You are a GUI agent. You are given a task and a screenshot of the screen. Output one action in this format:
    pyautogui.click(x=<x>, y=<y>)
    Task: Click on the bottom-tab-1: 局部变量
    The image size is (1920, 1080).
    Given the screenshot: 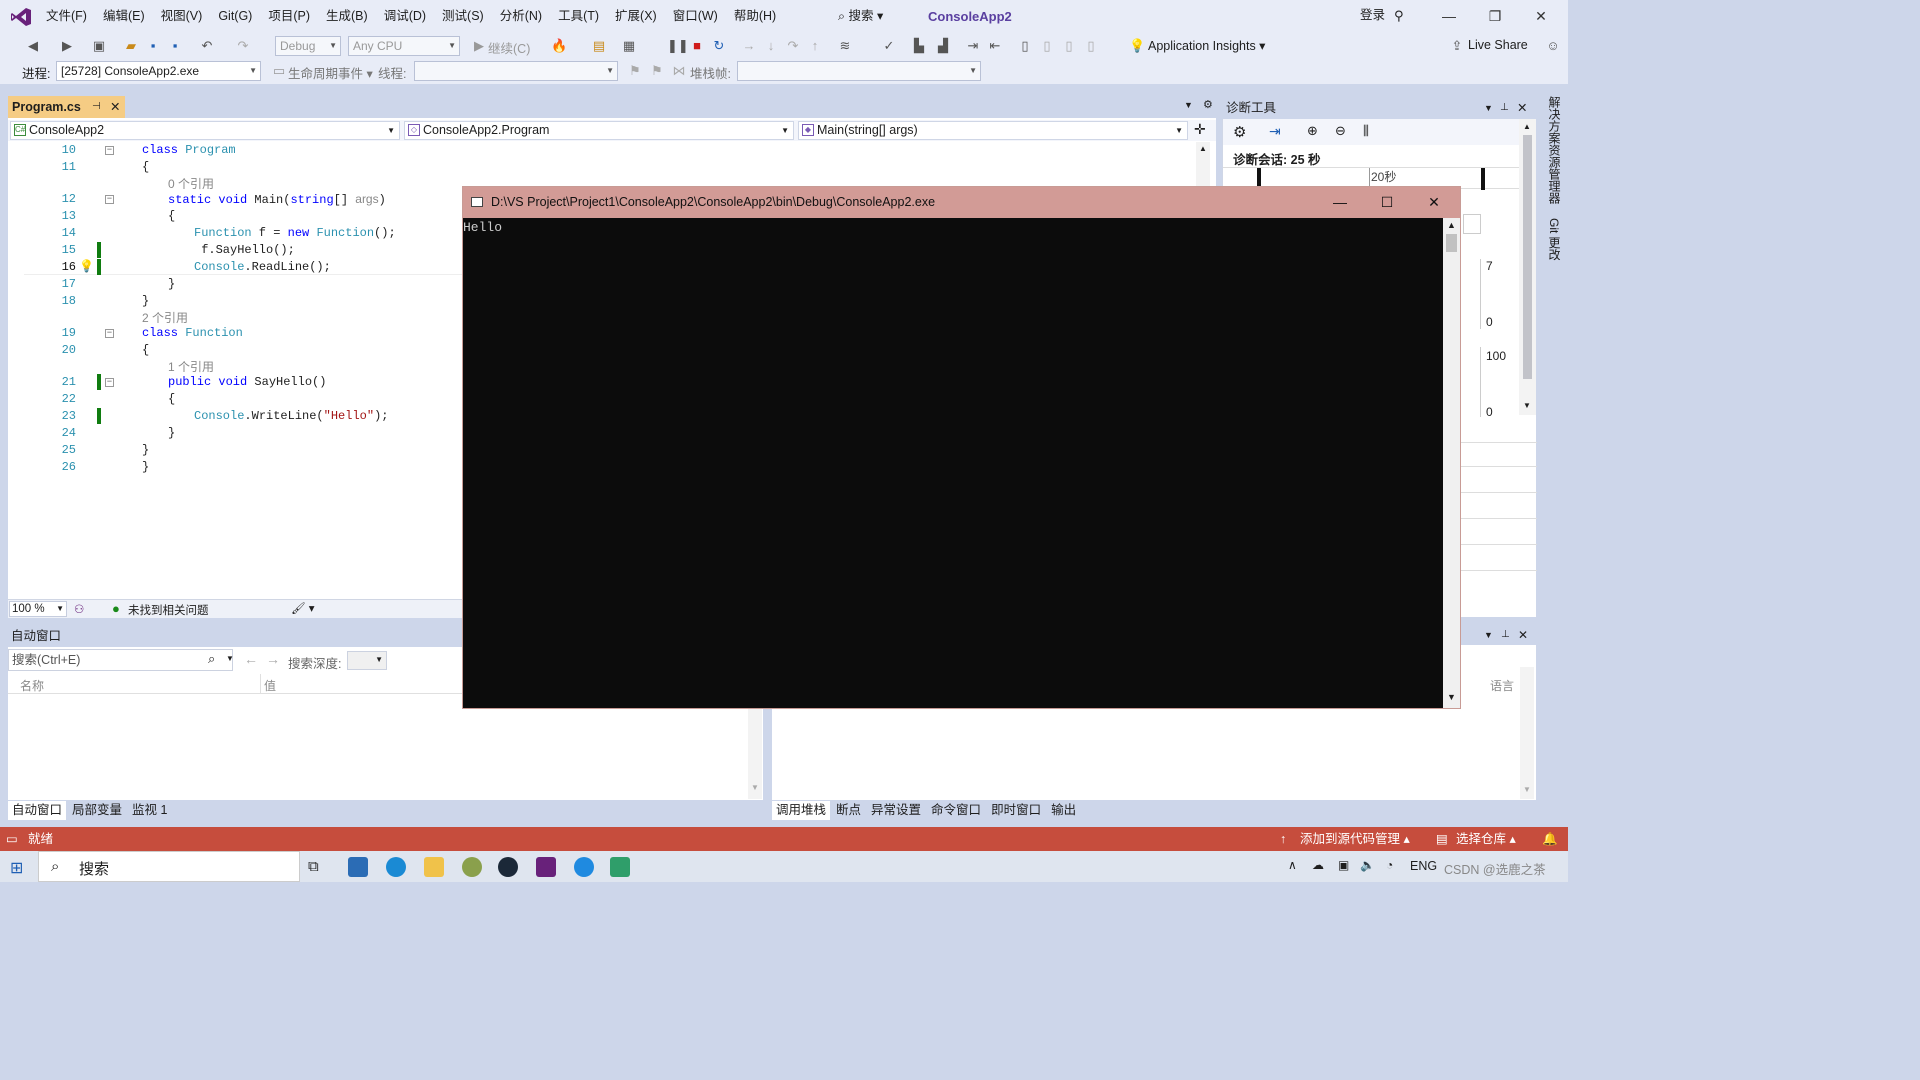 What is the action you would take?
    pyautogui.click(x=97, y=810)
    